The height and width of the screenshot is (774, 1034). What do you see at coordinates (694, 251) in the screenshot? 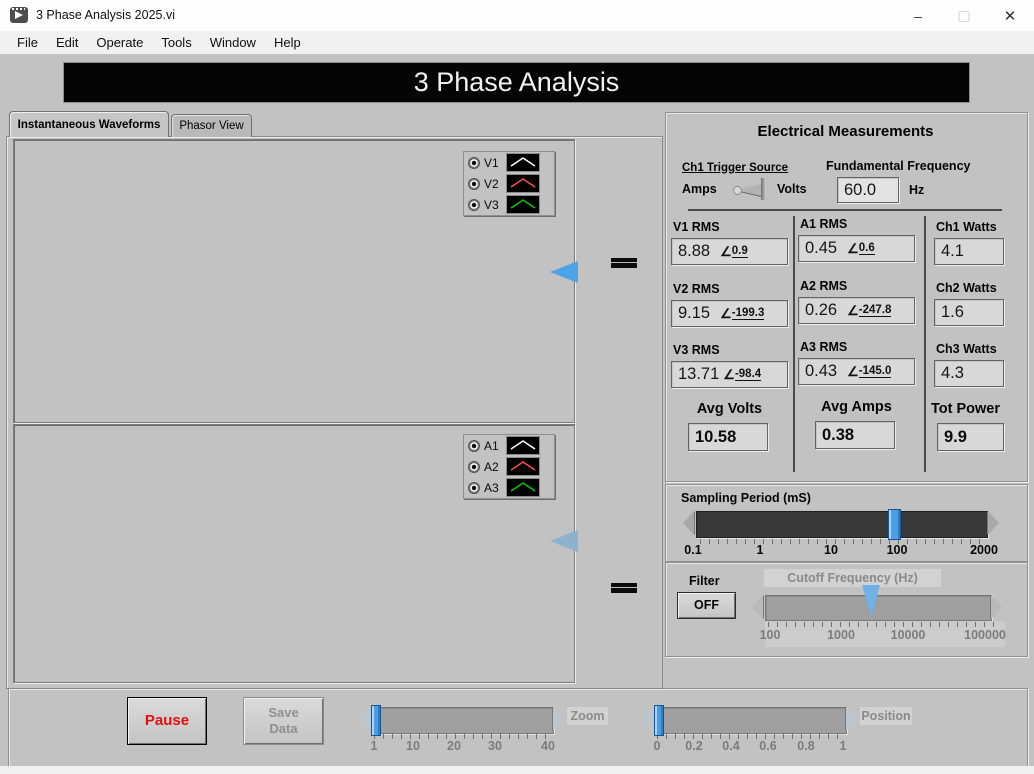
I see `rms-value: 8.88` at bounding box center [694, 251].